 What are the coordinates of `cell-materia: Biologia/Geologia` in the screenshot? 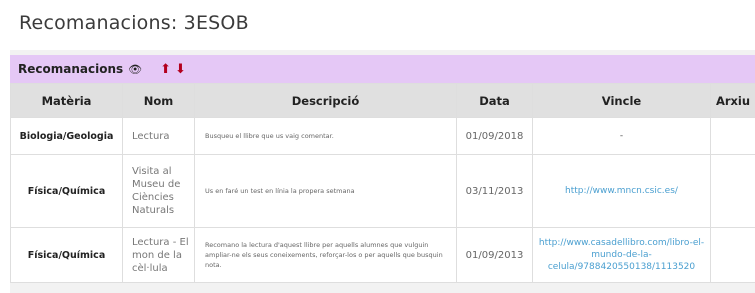 It's located at (66, 136).